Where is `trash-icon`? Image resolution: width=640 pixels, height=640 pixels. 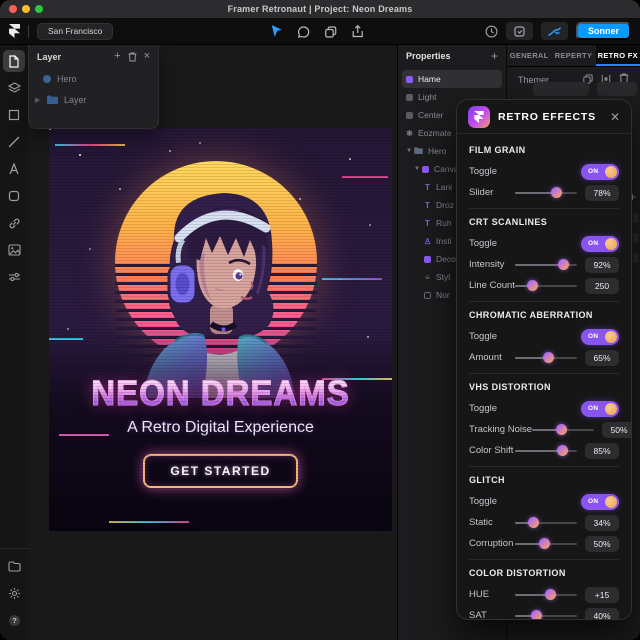 trash-icon is located at coordinates (132, 57).